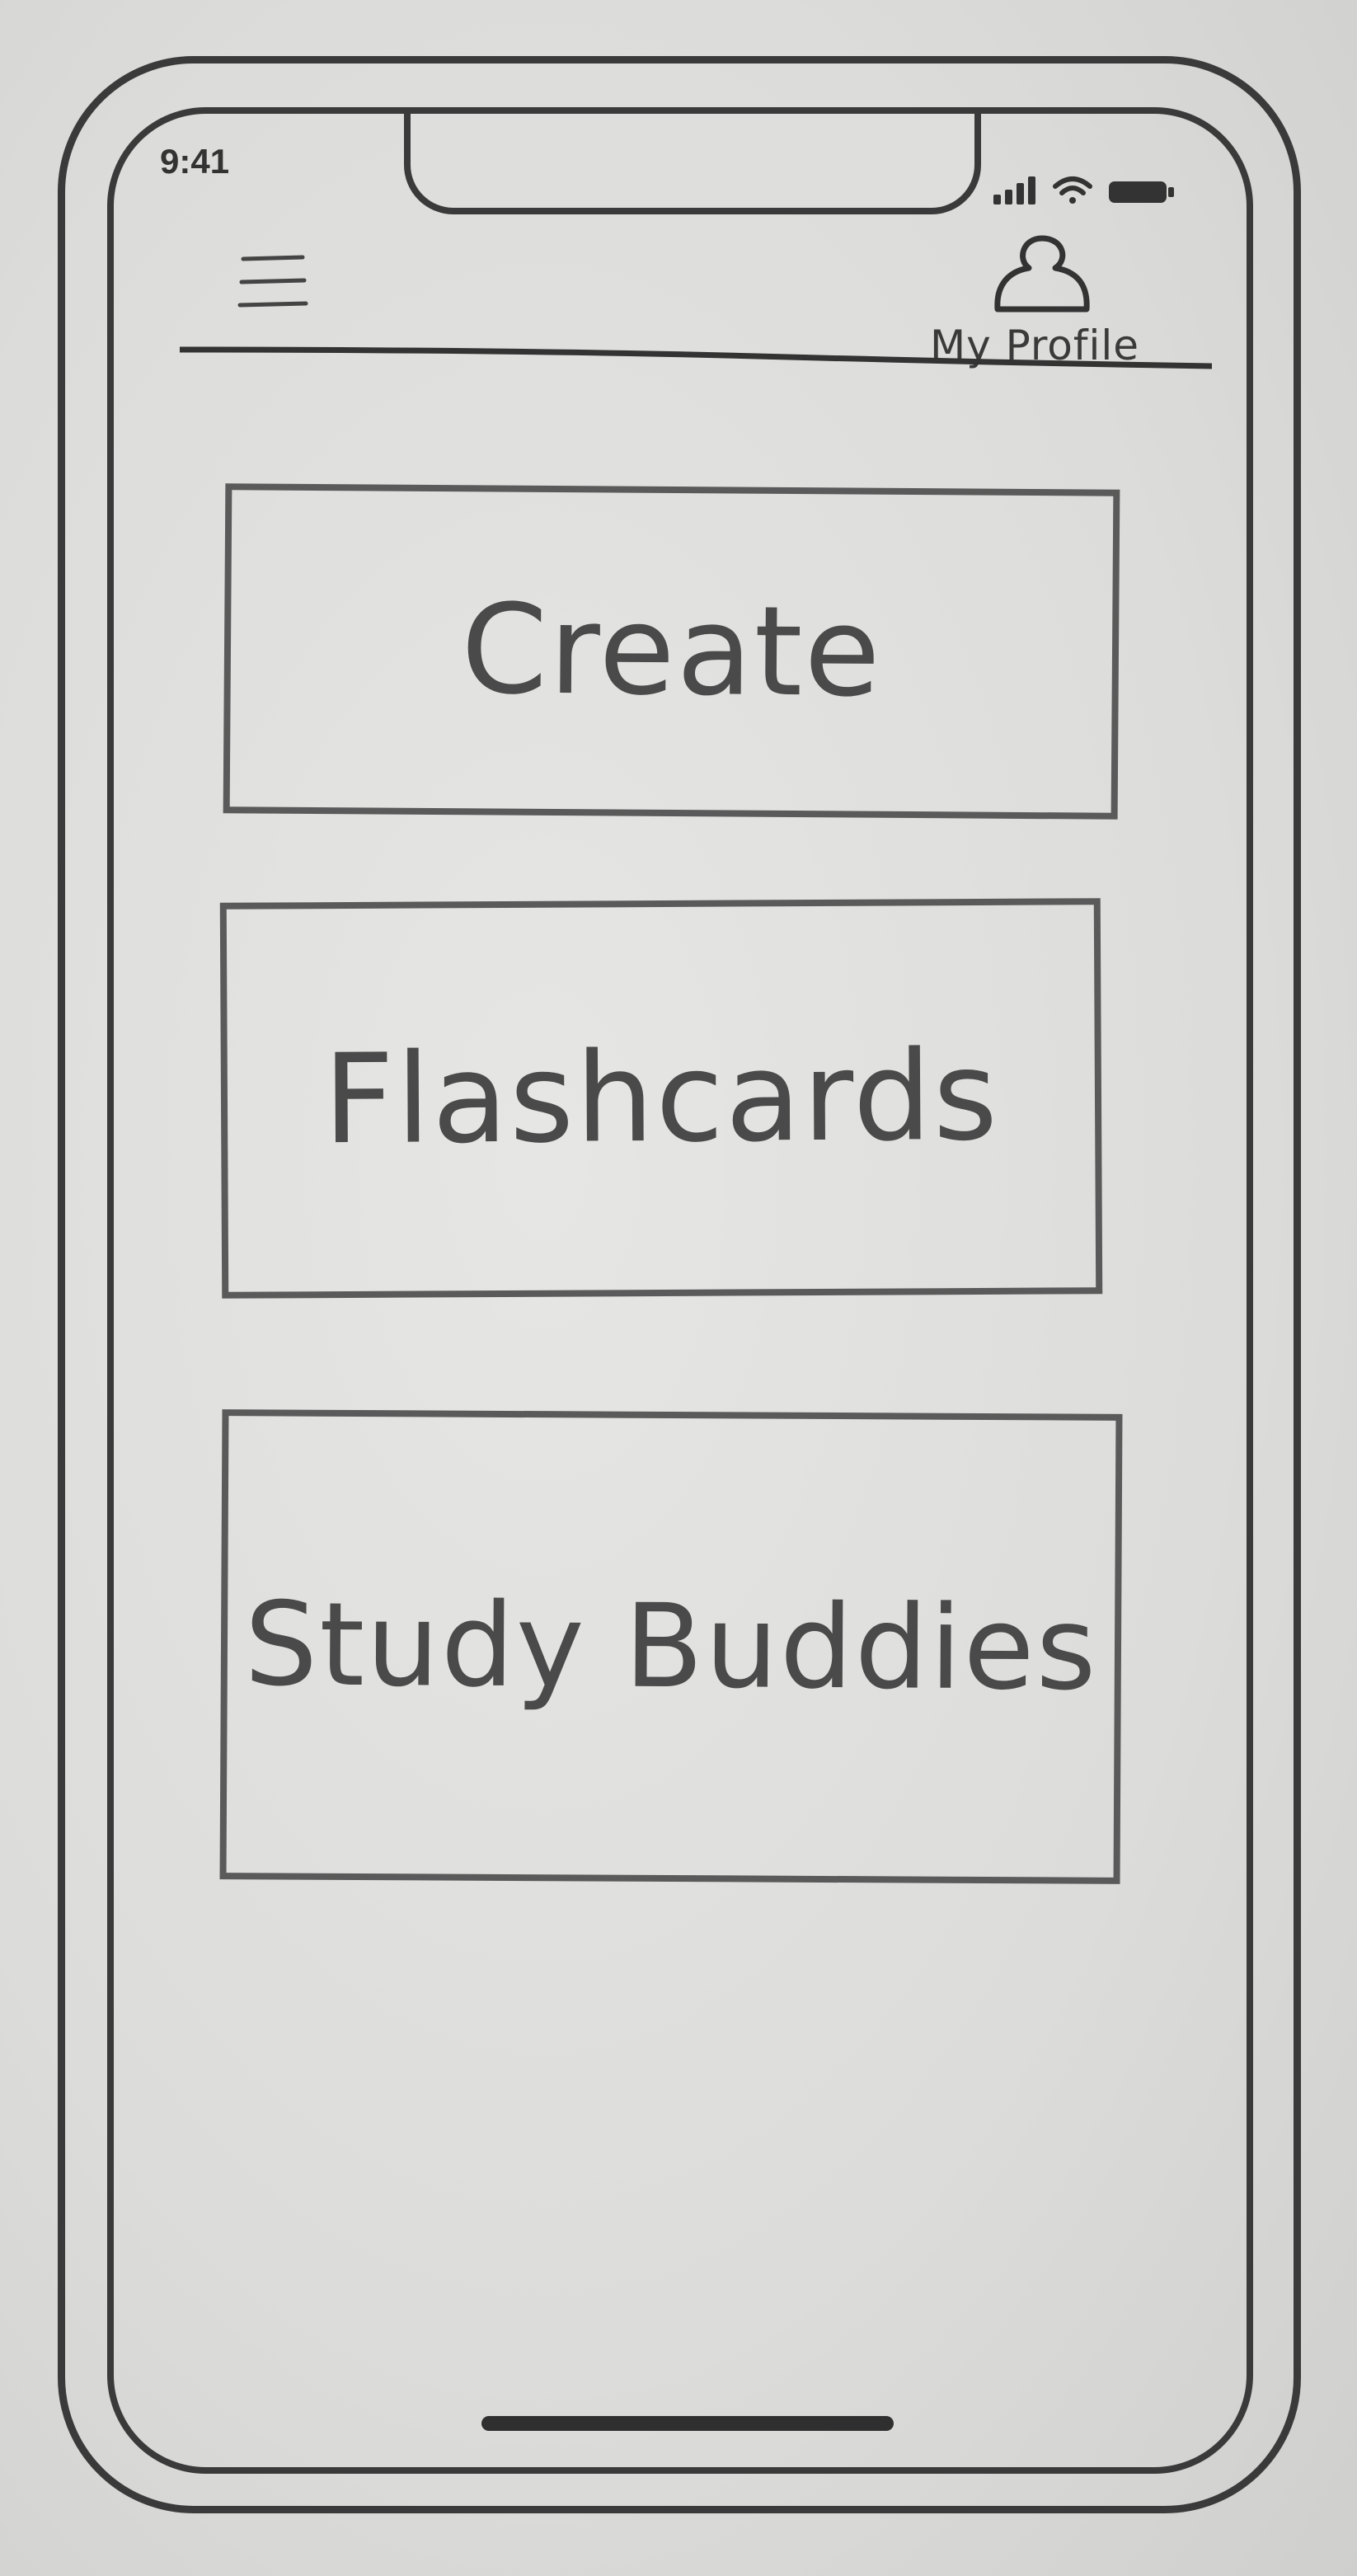  What do you see at coordinates (1072, 190) in the screenshot?
I see `wifi-icon` at bounding box center [1072, 190].